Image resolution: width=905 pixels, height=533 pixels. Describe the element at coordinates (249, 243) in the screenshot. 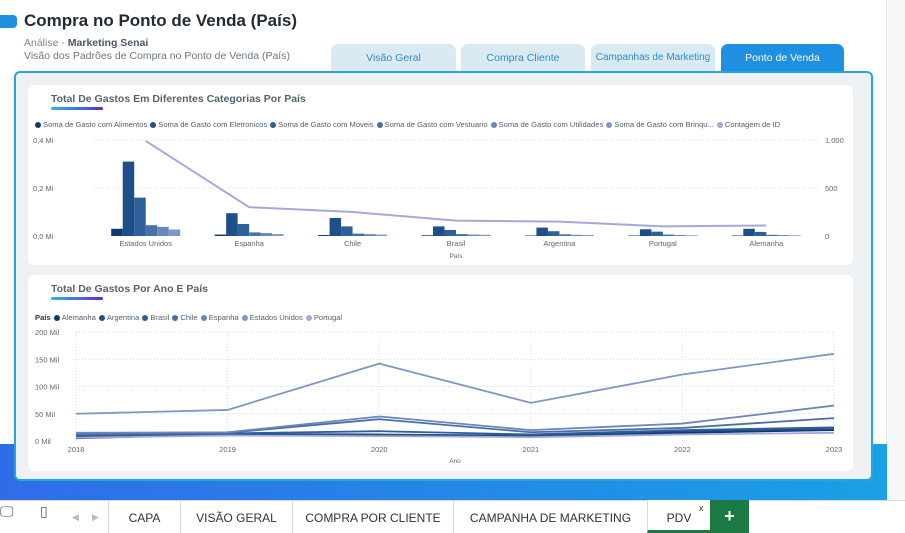

I see `chart1-x-tick: Espanha` at that location.